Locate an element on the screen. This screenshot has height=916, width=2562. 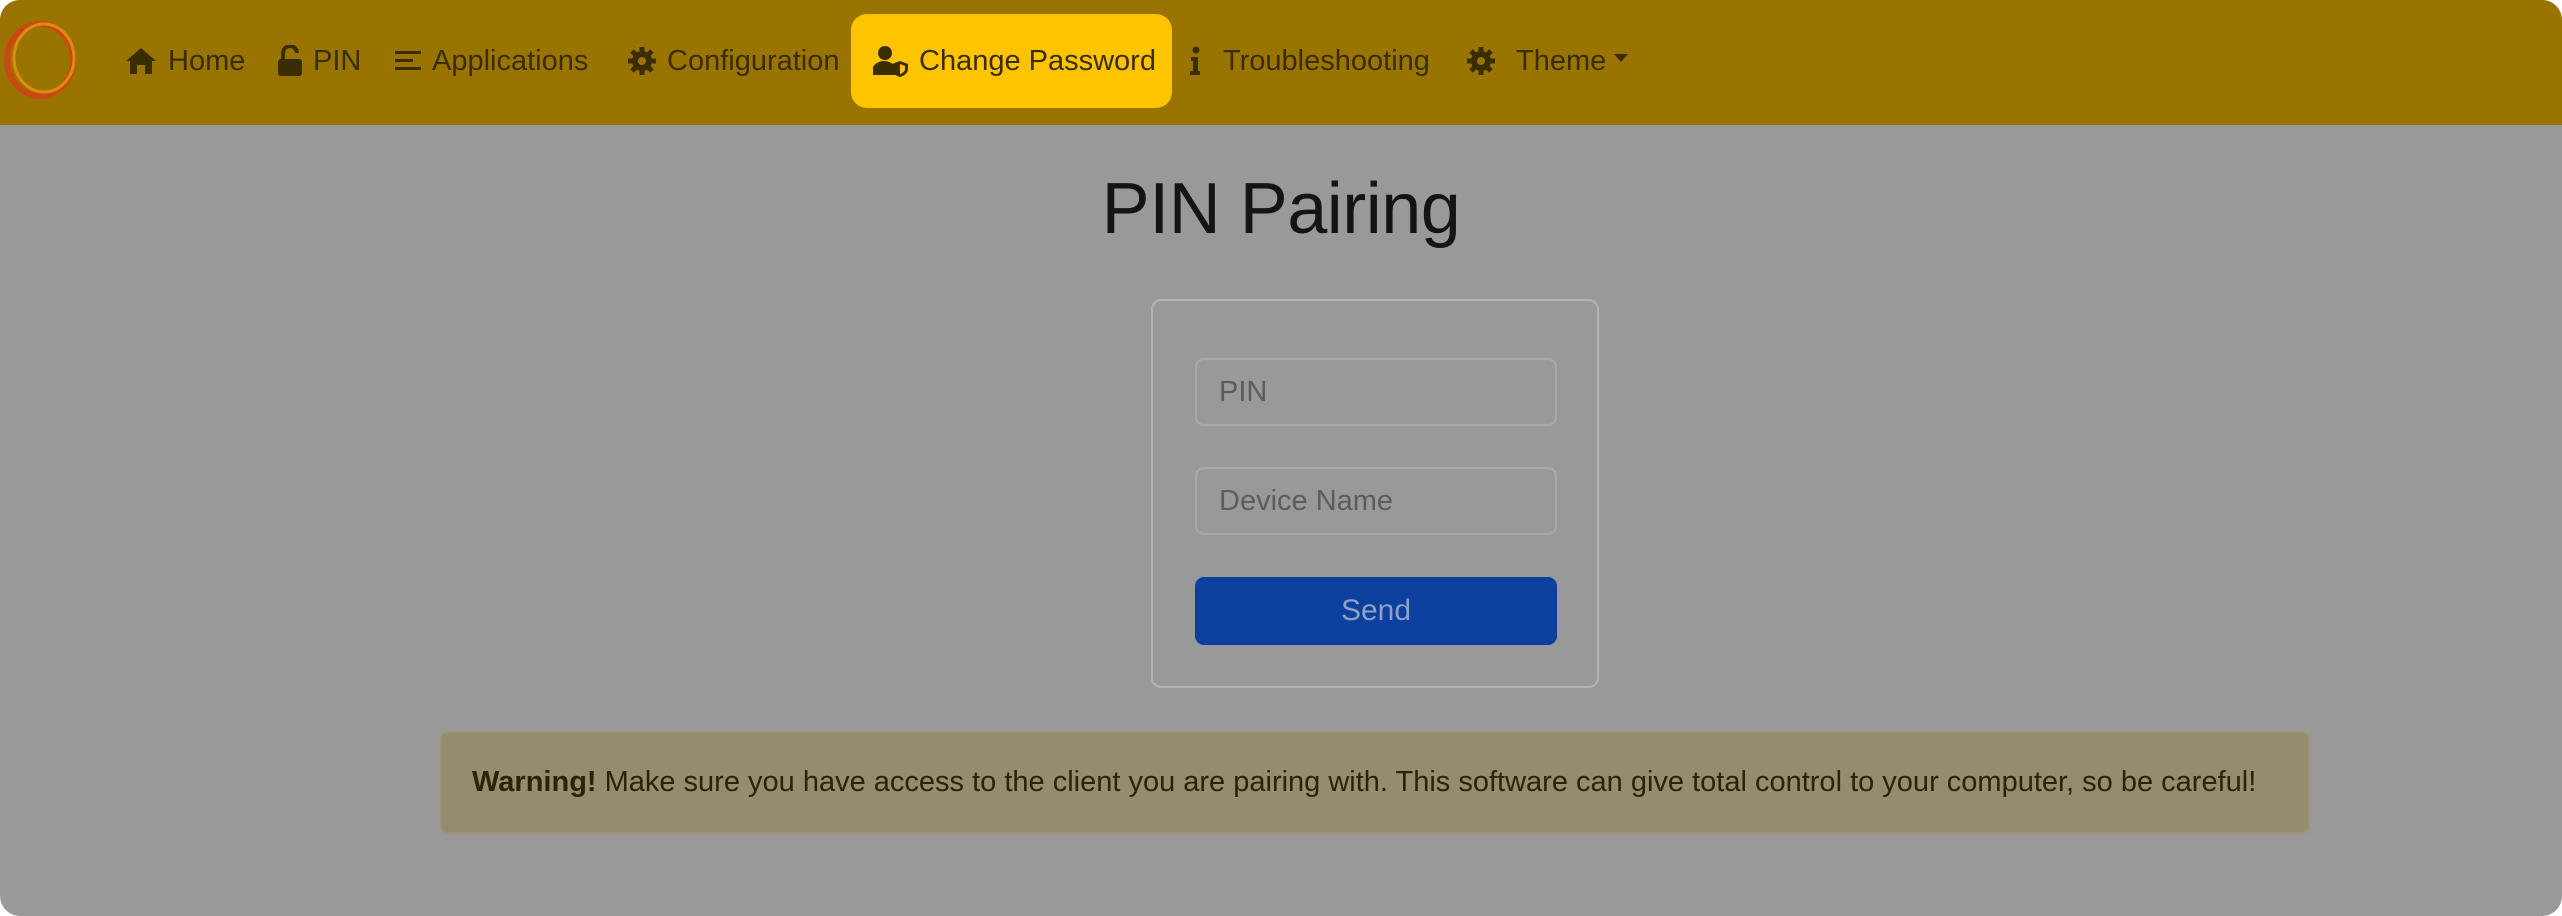
nav-applications: Applications is located at coordinates (491, 61).